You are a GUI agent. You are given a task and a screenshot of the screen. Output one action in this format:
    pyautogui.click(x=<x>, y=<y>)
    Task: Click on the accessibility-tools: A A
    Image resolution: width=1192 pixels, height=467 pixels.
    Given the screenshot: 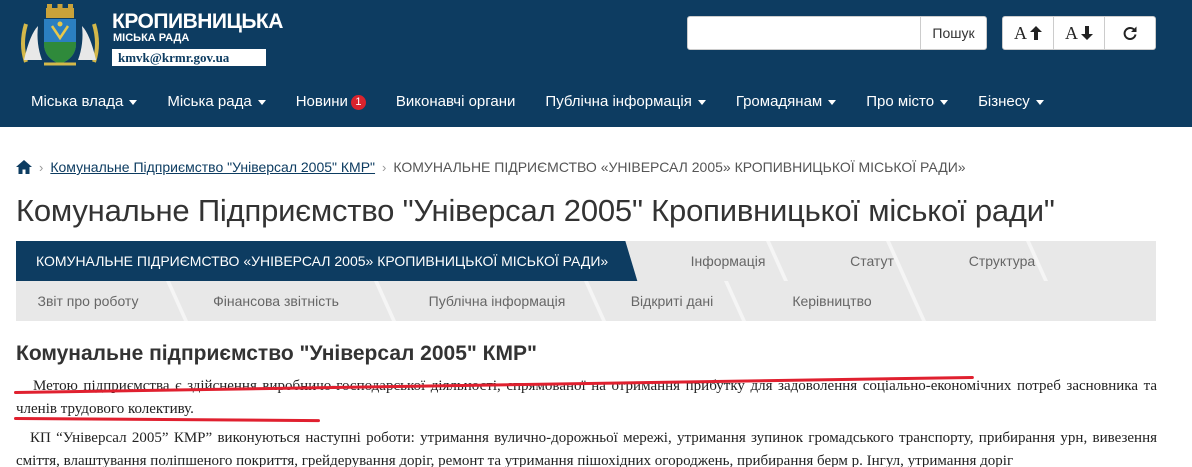 What is the action you would take?
    pyautogui.click(x=1079, y=33)
    